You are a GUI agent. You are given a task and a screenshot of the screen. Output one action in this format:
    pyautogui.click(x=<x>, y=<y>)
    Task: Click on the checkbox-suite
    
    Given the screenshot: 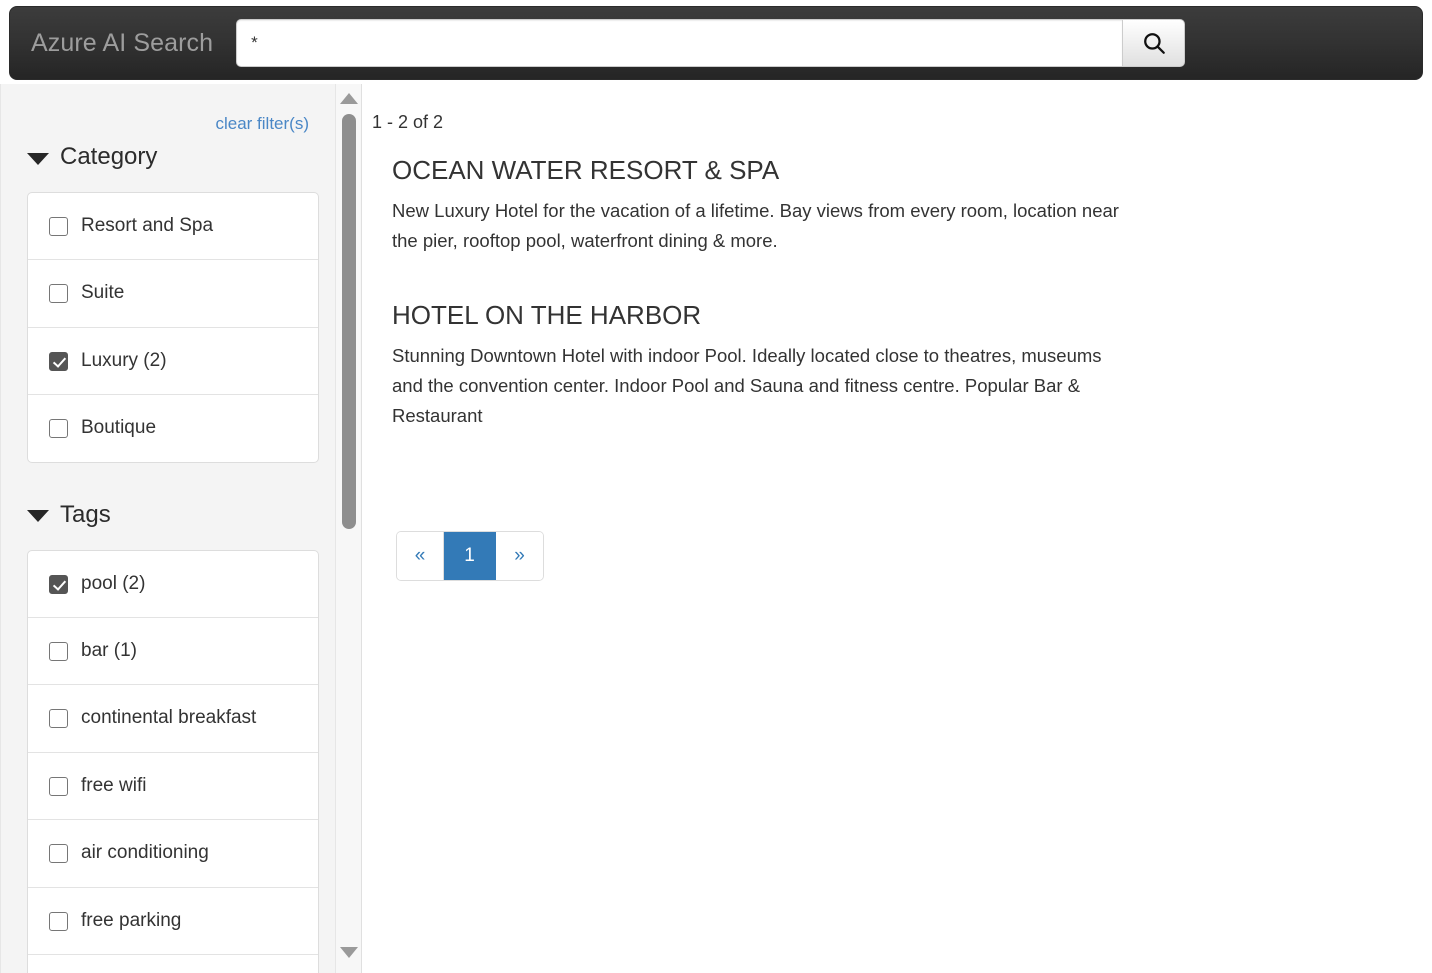 What is the action you would take?
    pyautogui.click(x=58, y=294)
    